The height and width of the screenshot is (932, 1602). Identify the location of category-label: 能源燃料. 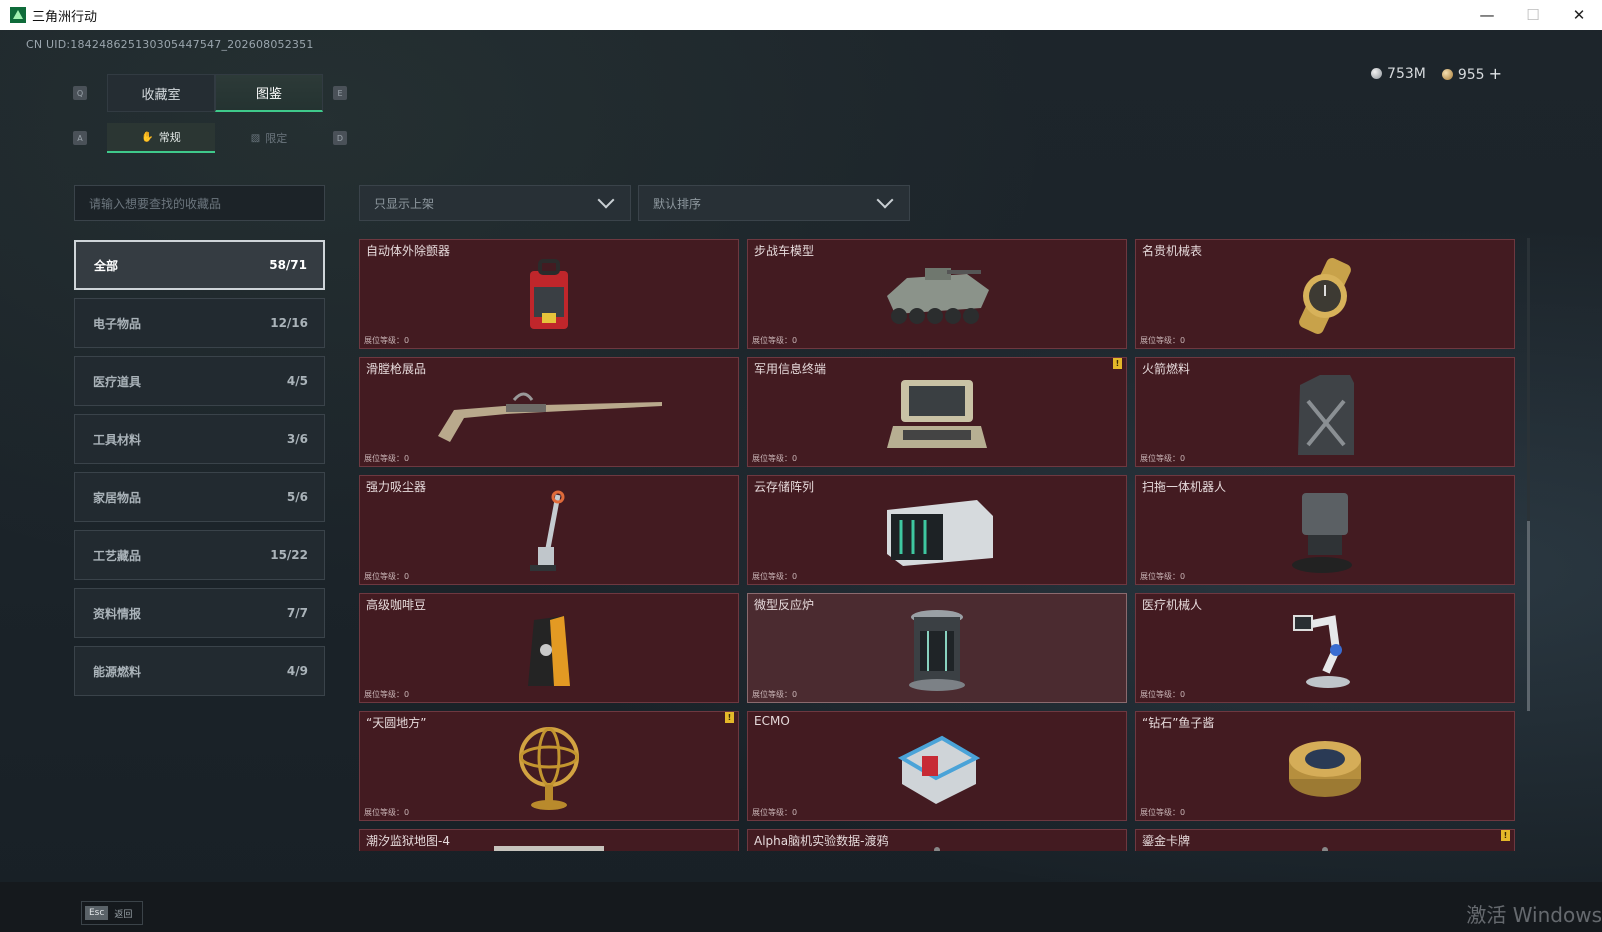
(117, 671).